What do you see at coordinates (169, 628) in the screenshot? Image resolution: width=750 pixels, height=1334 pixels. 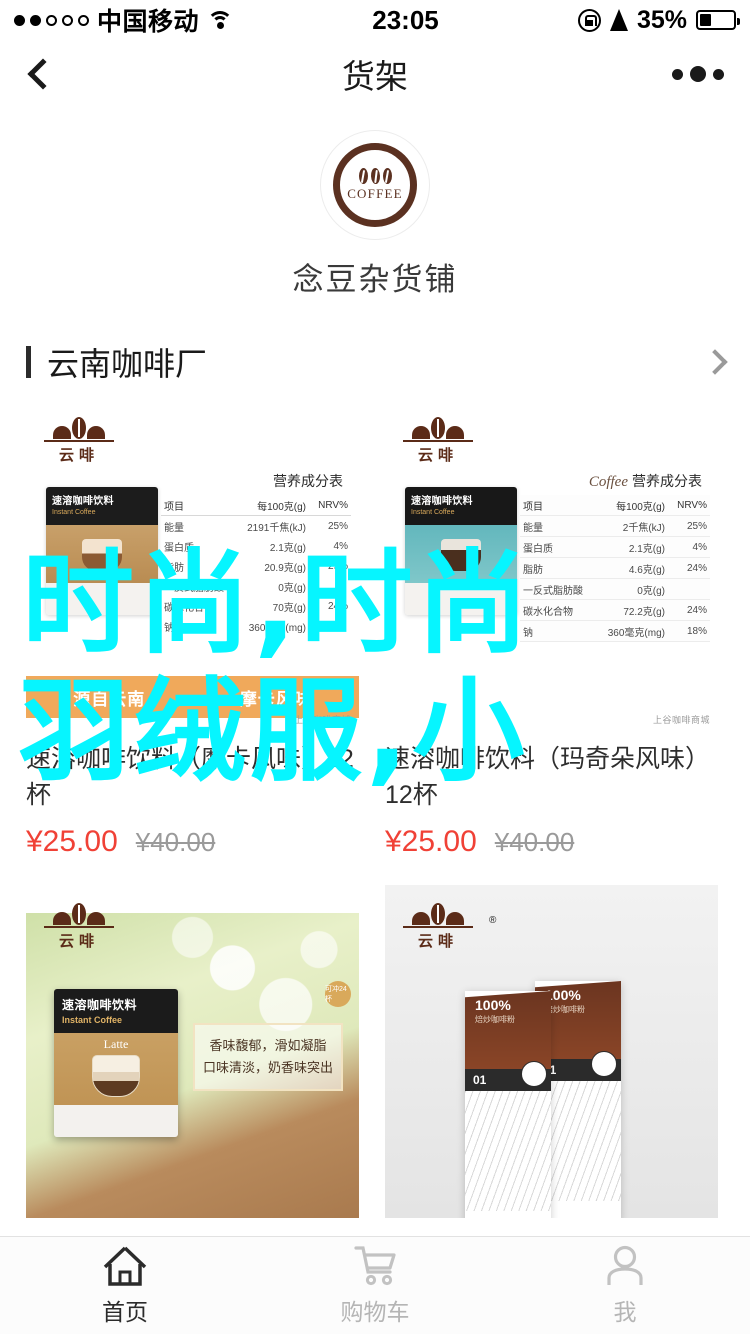 I see `nutrition-cell: 钠` at bounding box center [169, 628].